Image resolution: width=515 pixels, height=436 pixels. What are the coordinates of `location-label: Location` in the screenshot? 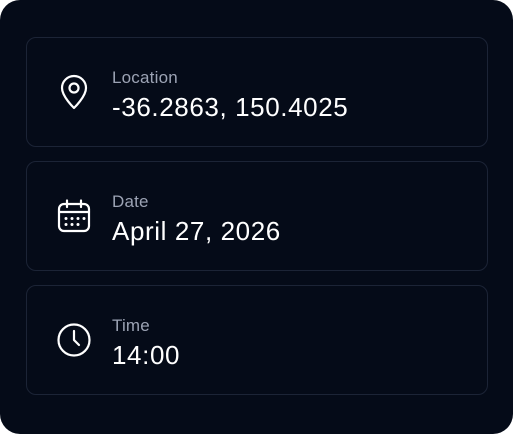 It's located at (145, 77).